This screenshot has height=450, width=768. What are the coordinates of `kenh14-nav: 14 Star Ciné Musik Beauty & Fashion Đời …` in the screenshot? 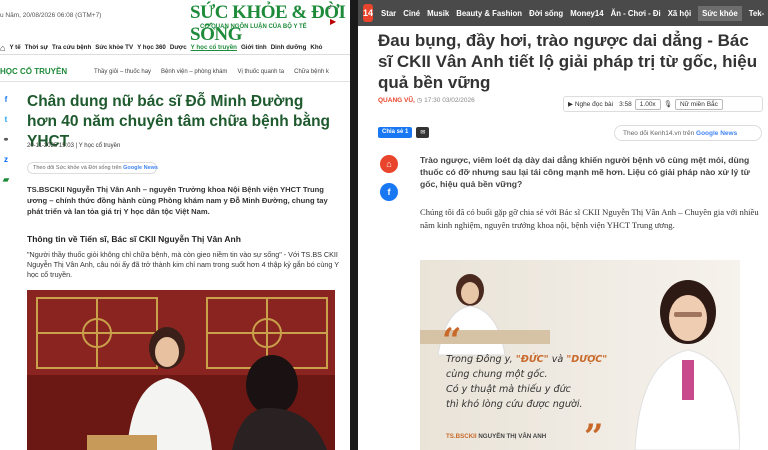 It's located at (563, 13).